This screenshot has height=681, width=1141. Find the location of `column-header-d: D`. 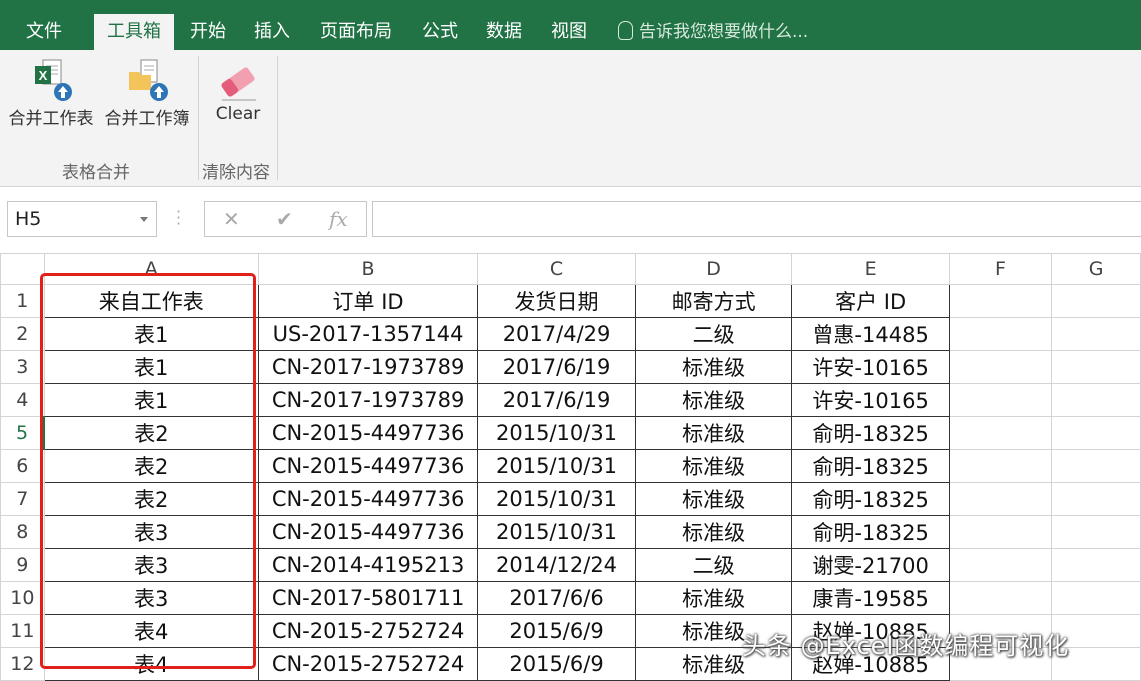

column-header-d: D is located at coordinates (713, 269).